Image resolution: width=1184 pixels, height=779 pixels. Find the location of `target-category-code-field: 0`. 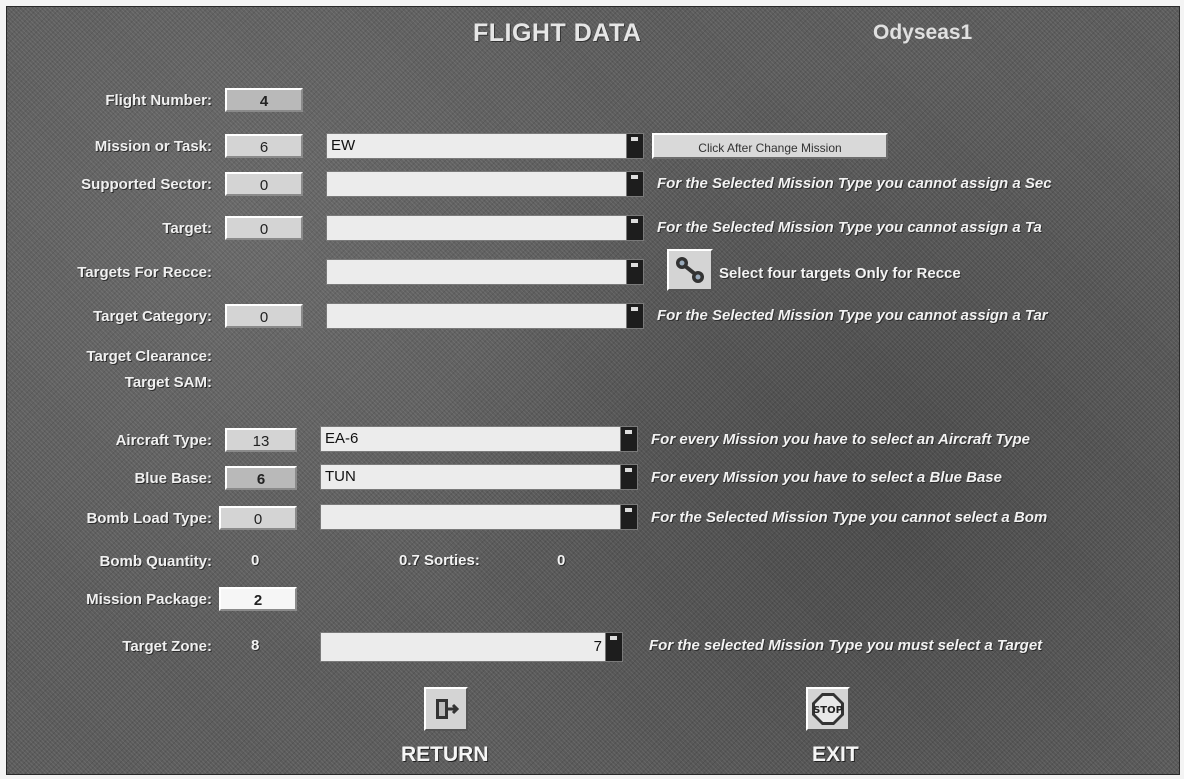

target-category-code-field: 0 is located at coordinates (264, 316).